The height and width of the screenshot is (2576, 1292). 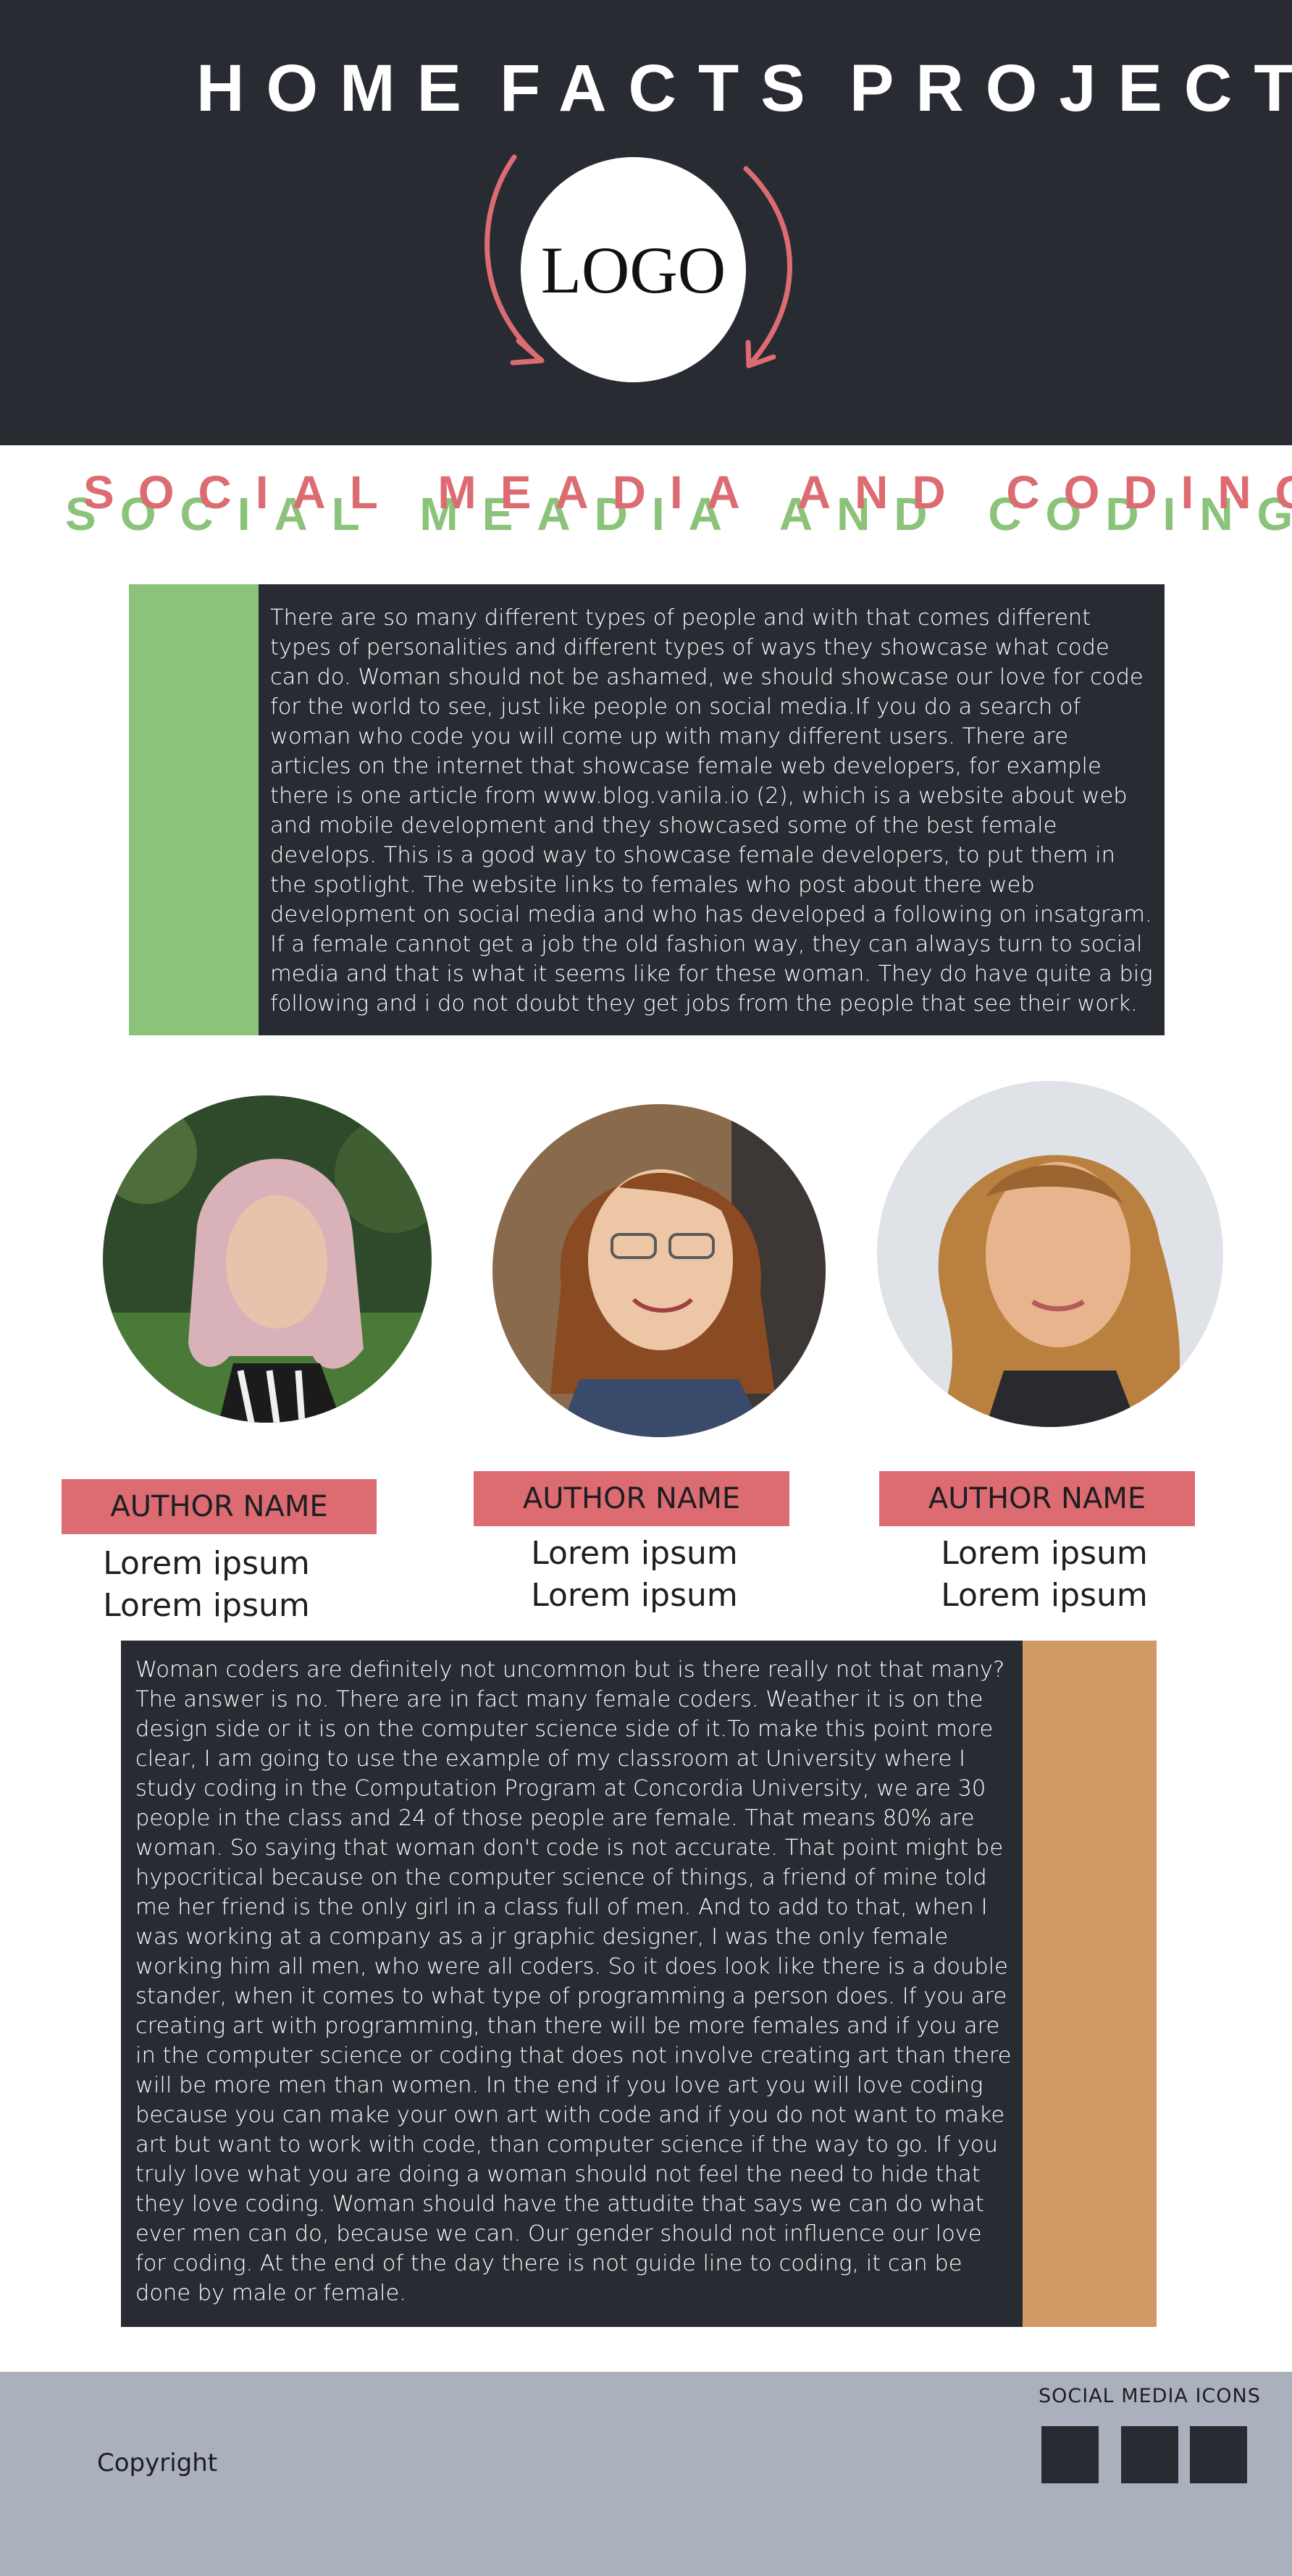 I want to click on nav-project-link: PROJECT, so click(x=1071, y=88).